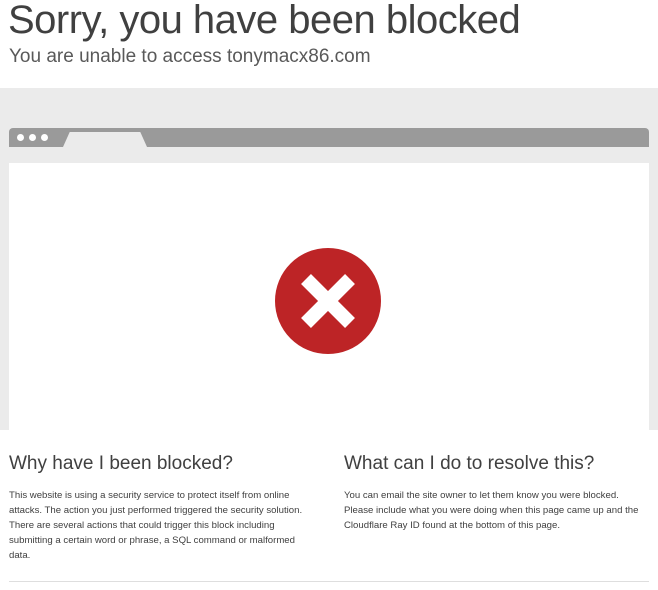  What do you see at coordinates (328, 301) in the screenshot?
I see `error-x-circle-icon` at bounding box center [328, 301].